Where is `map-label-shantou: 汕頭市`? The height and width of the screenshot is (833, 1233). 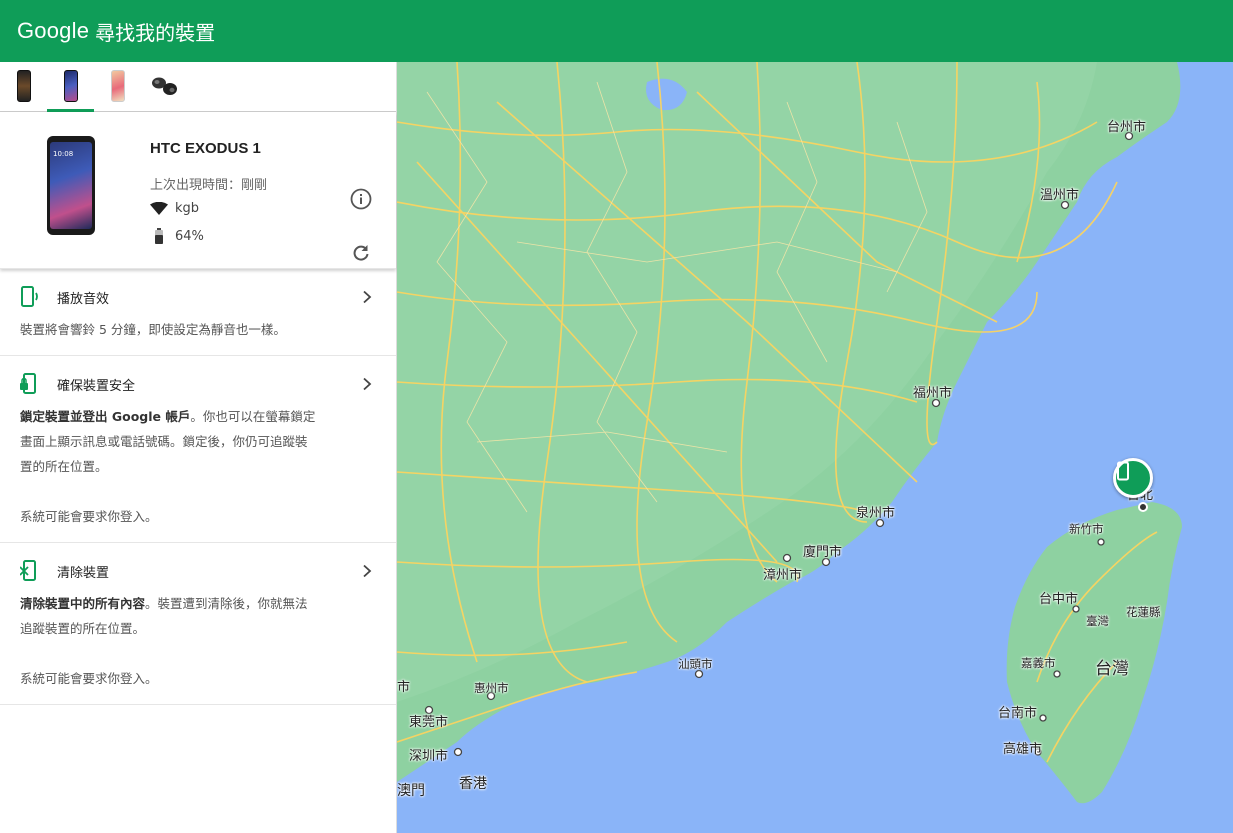
map-label-shantou: 汕頭市 is located at coordinates (695, 664).